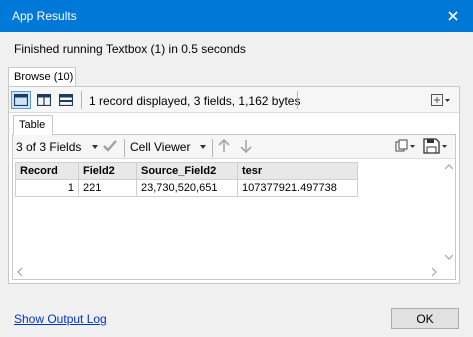  What do you see at coordinates (448, 212) in the screenshot?
I see `vertical-scrollbar` at bounding box center [448, 212].